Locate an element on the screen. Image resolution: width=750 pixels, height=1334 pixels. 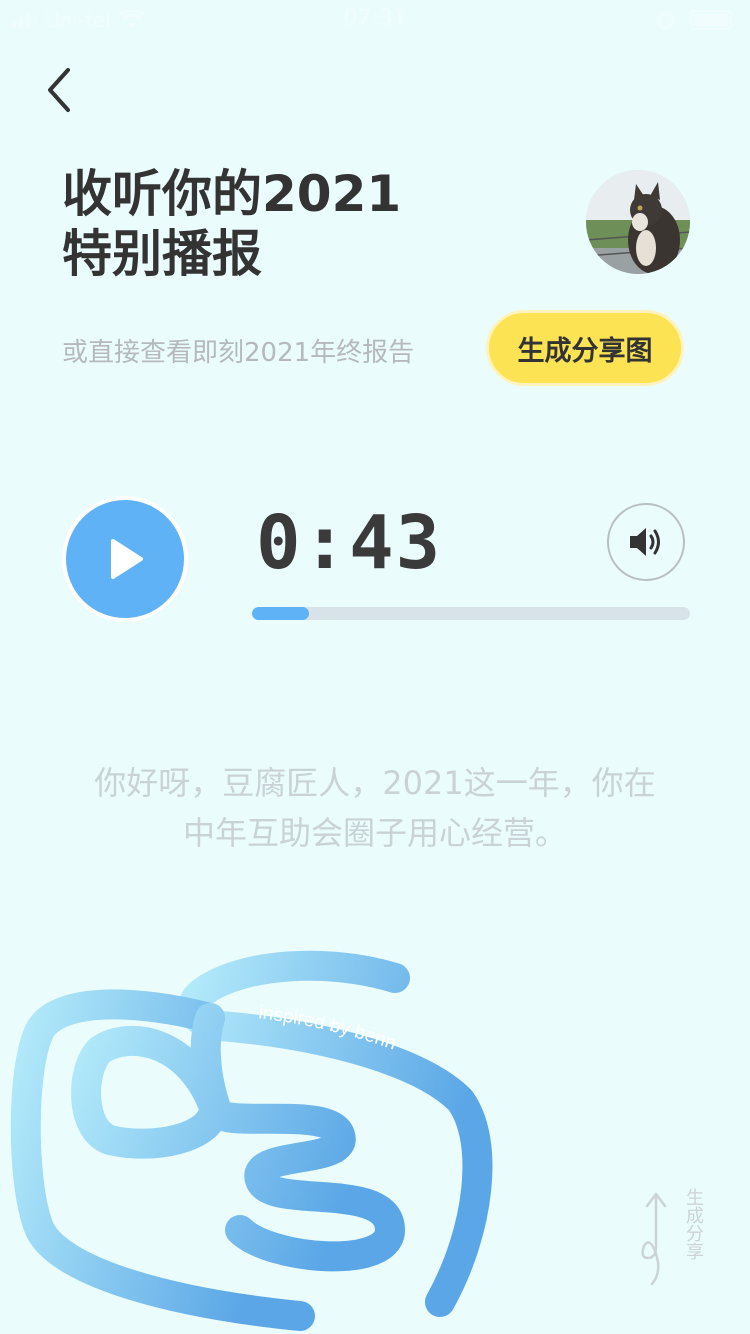
status-time: 07:31 is located at coordinates (375, 18).